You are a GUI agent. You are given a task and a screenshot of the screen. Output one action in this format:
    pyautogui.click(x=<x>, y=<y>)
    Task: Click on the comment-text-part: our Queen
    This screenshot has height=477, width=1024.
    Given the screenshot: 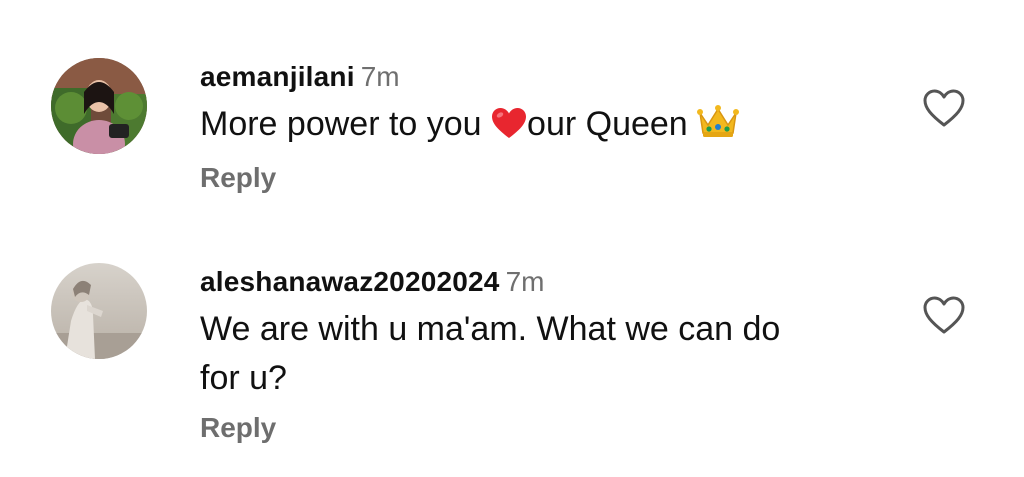 What is the action you would take?
    pyautogui.click(x=612, y=124)
    